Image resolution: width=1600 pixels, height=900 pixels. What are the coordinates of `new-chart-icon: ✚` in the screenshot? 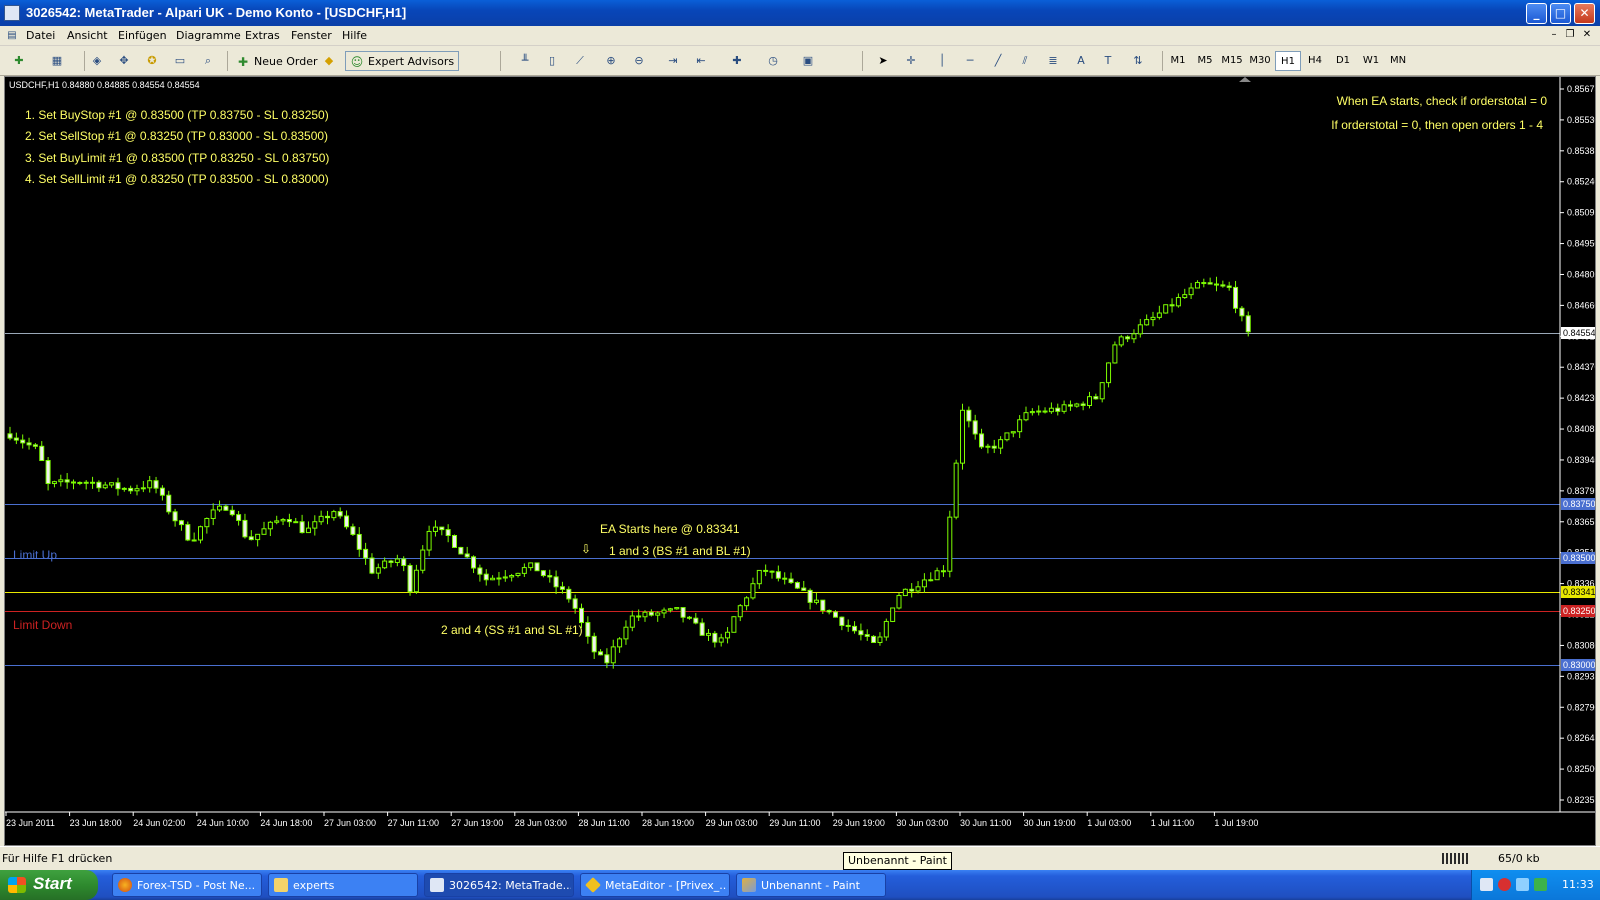 It's located at (19, 61).